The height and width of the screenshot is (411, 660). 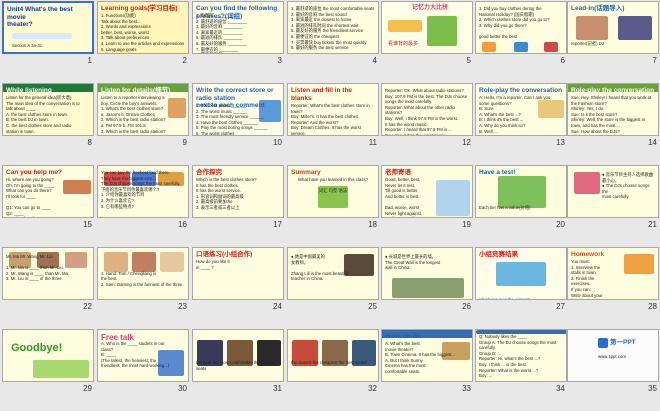 What do you see at coordinates (427, 27) in the screenshot?
I see `slide-preview: 记忆力大比拼 看谁背的最多` at bounding box center [427, 27].